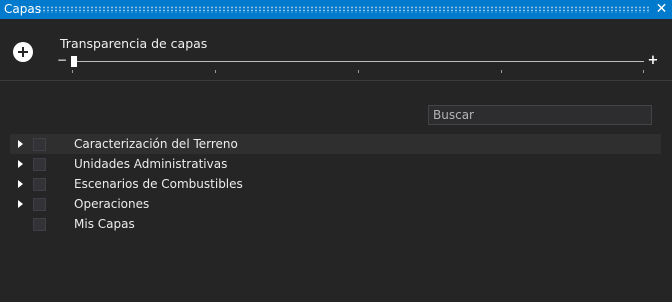 This screenshot has width=672, height=302. Describe the element at coordinates (104, 224) in the screenshot. I see `layer-label: Mis Capas` at that location.